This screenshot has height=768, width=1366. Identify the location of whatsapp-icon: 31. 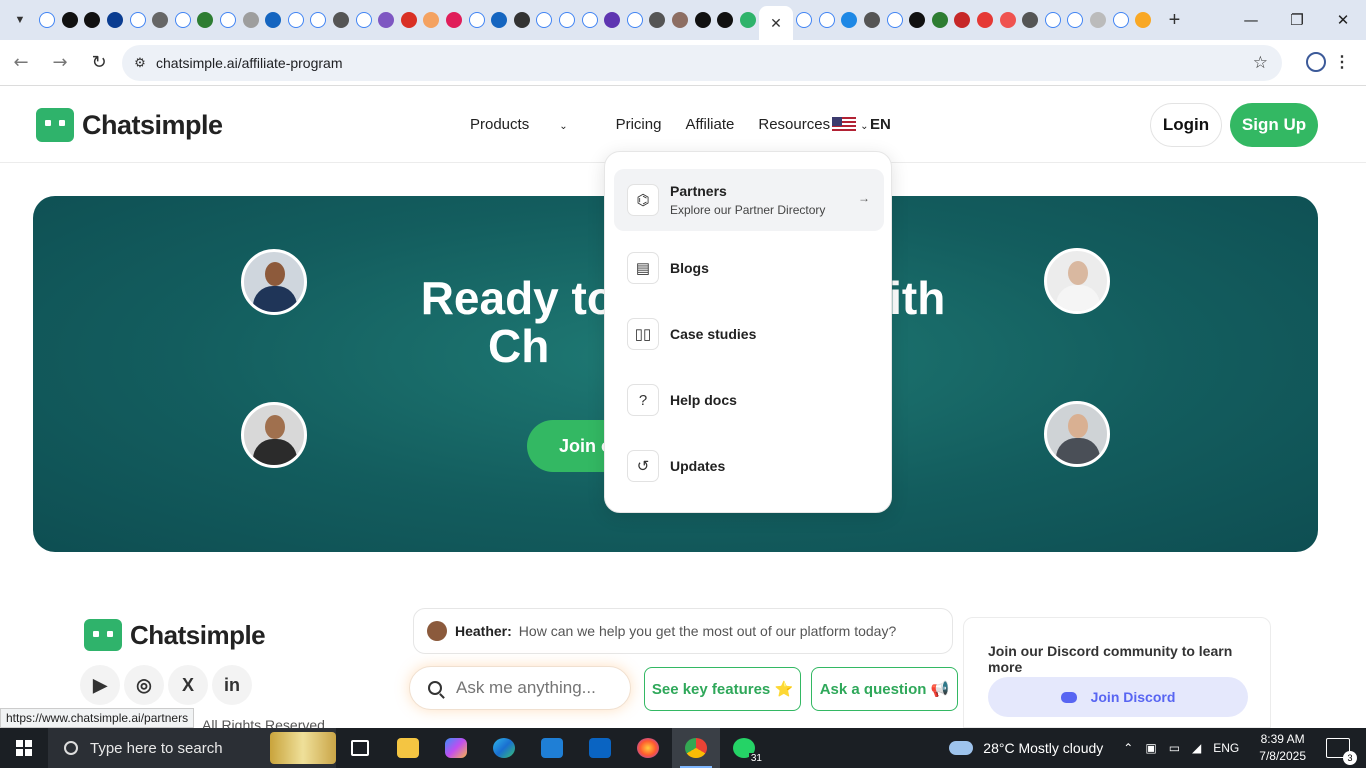
(744, 748).